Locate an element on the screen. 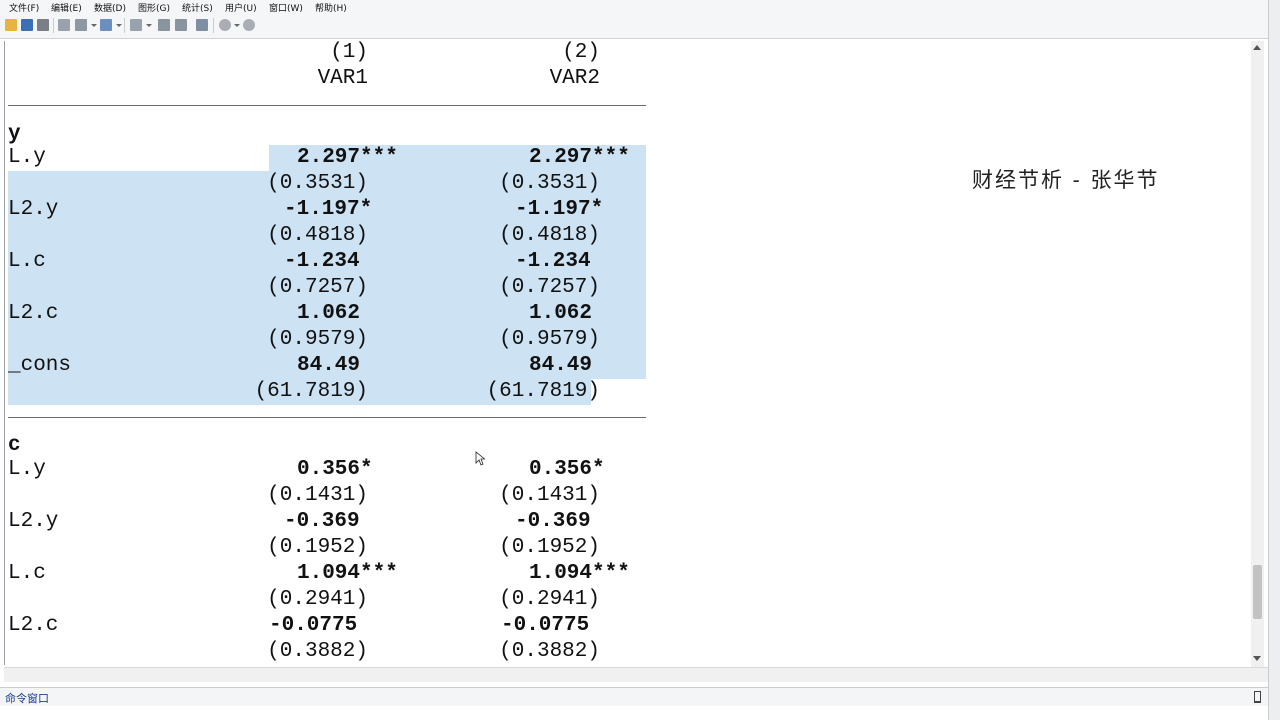 The height and width of the screenshot is (720, 1280). data-browser-icon is located at coordinates (181, 25).